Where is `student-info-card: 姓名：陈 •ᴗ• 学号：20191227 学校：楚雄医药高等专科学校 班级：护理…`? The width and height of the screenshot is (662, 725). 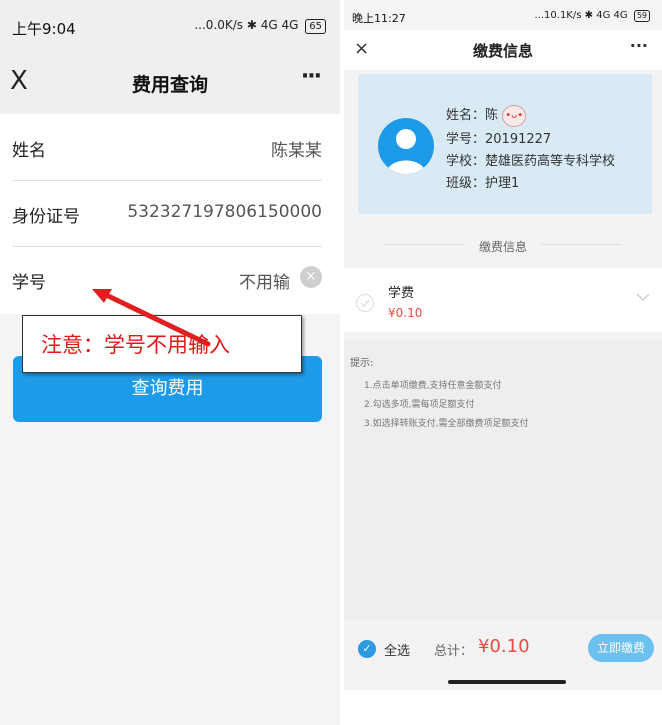 student-info-card: 姓名：陈 •ᴗ• 学号：20191227 学校：楚雄医药高等专科学校 班级：护理… is located at coordinates (505, 144).